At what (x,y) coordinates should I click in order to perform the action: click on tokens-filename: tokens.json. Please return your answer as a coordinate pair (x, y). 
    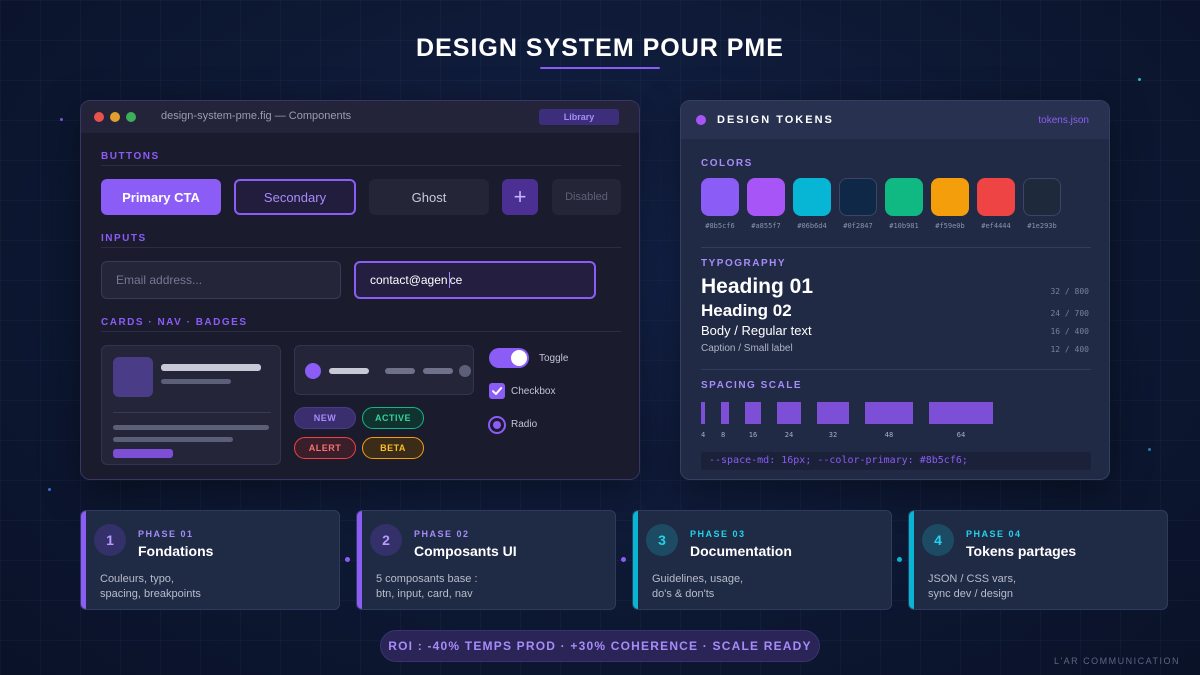
    Looking at the image, I should click on (1063, 120).